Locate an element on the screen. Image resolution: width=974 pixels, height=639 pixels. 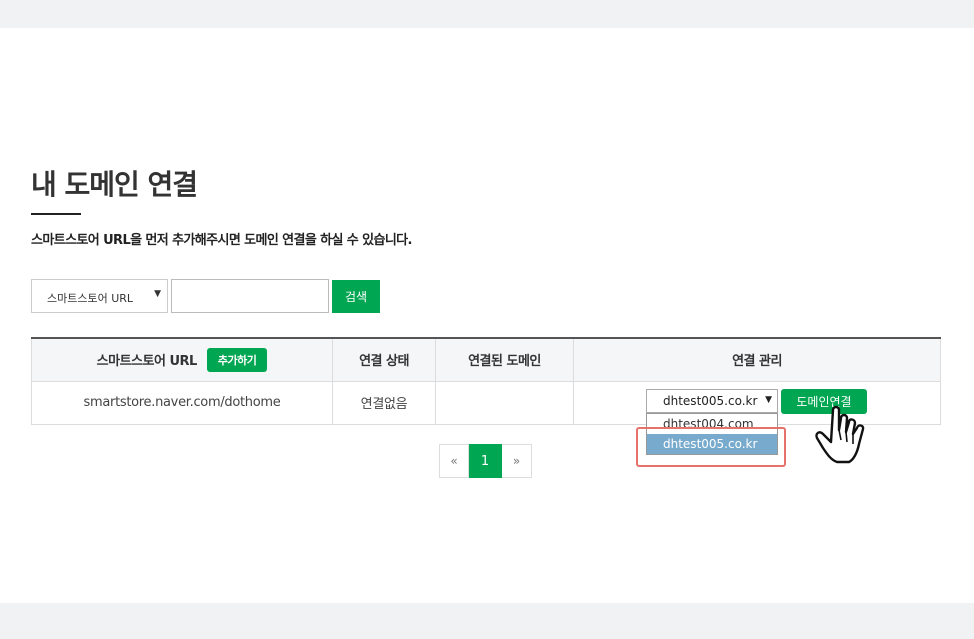
top-band is located at coordinates (487, 14).